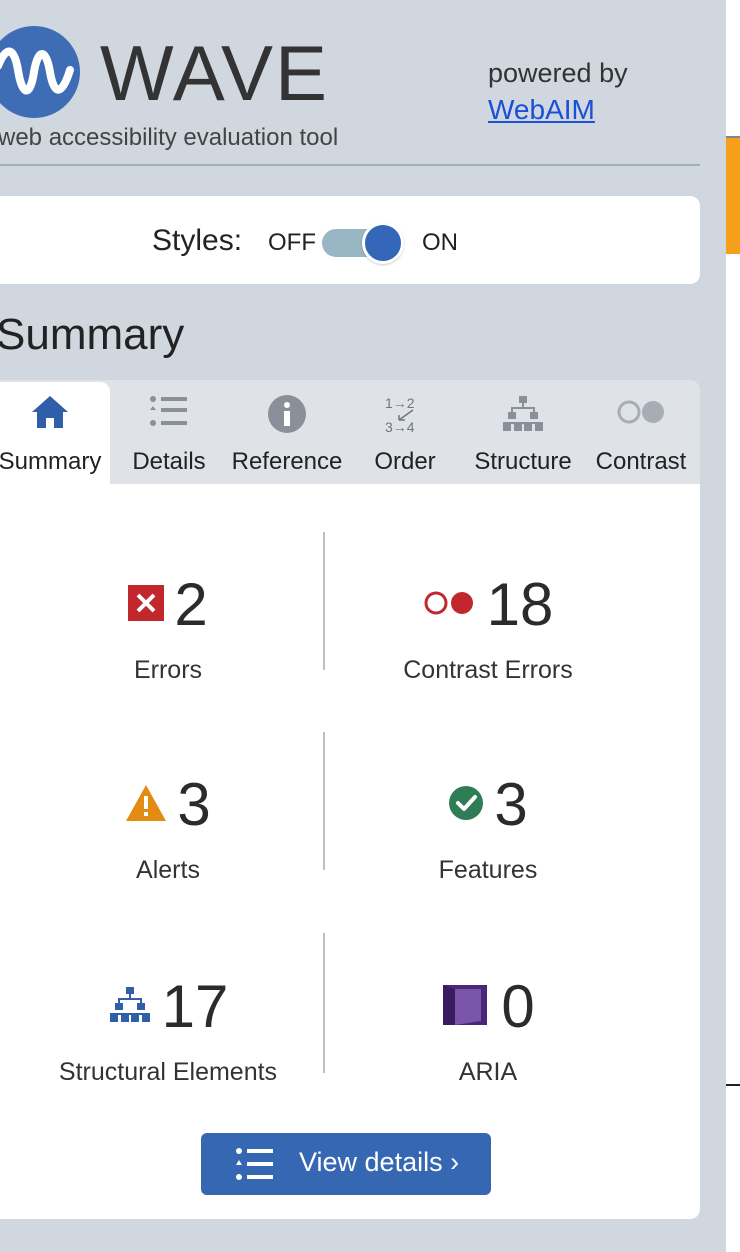 The width and height of the screenshot is (740, 1252). What do you see at coordinates (733, 1085) in the screenshot?
I see `page-edge-tick` at bounding box center [733, 1085].